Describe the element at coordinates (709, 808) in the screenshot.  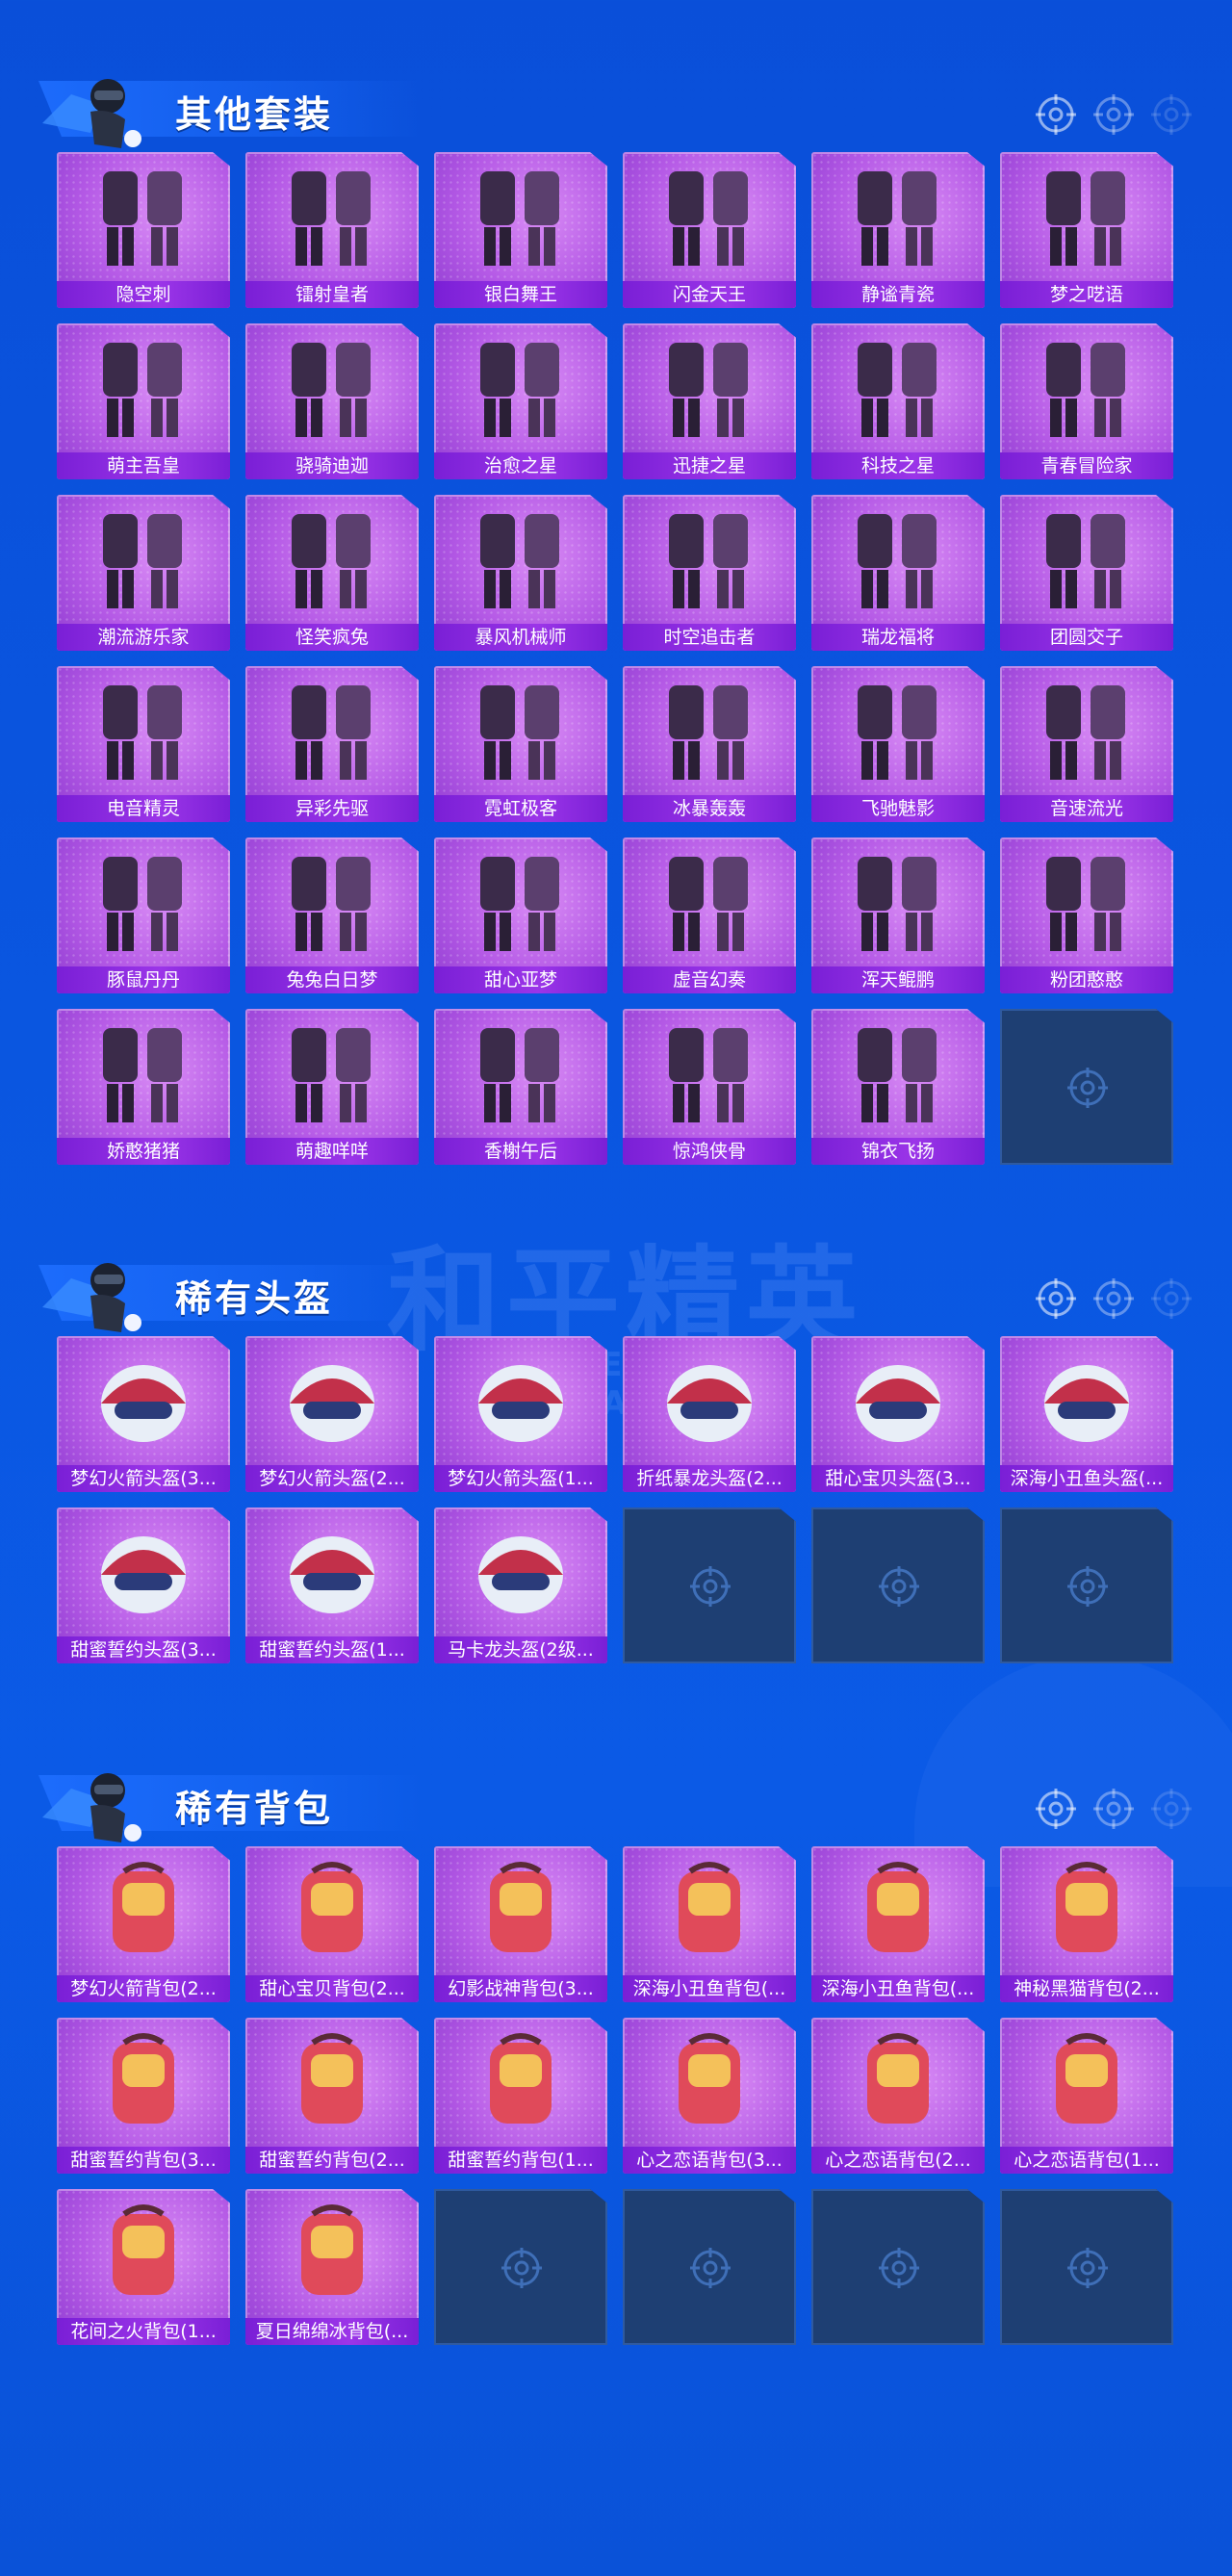
I see `item-name: 冰暴轰轰` at that location.